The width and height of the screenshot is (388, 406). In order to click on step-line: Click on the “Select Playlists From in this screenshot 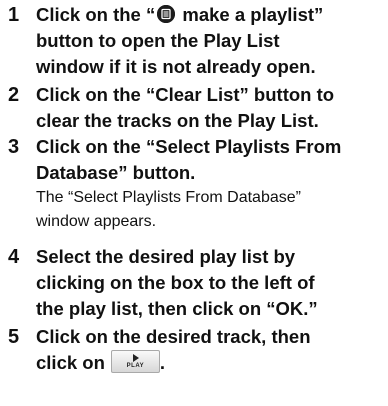, I will do `click(189, 146)`.